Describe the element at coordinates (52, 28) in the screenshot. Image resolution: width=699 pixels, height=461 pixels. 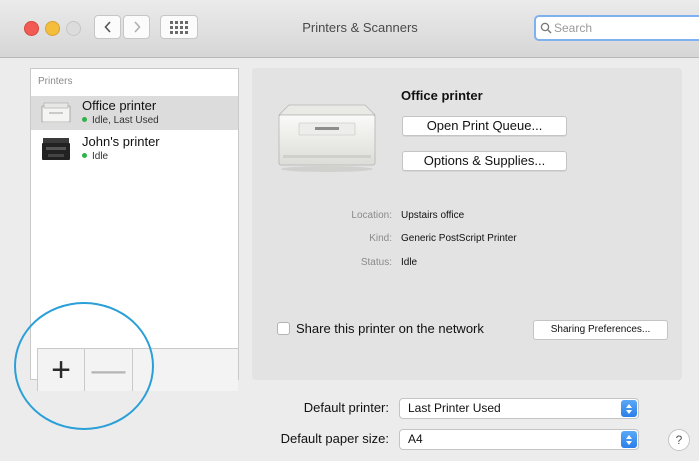
I see `minimize-window-button` at that location.